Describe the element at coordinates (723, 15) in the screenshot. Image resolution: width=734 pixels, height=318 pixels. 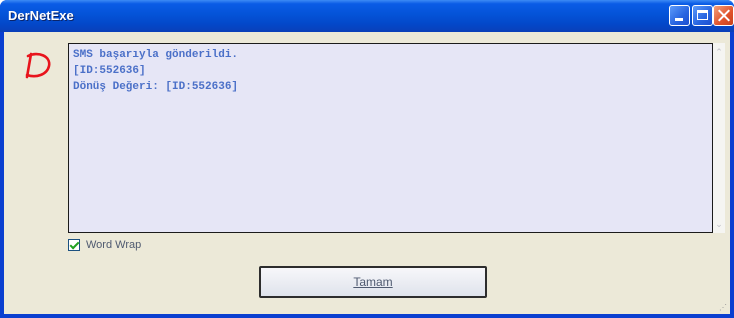
I see `close-button` at that location.